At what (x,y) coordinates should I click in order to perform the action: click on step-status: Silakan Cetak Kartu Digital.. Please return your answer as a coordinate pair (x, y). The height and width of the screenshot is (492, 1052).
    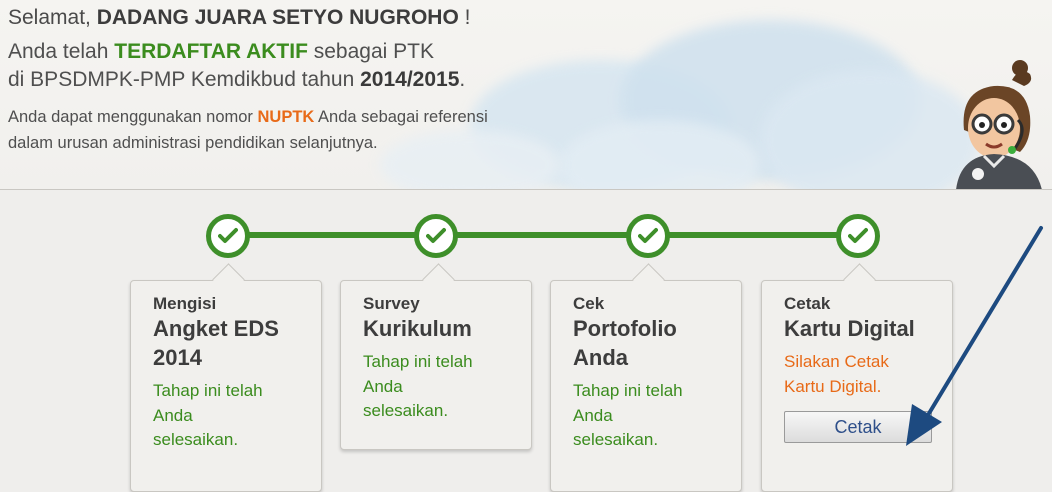
    Looking at the image, I should click on (861, 374).